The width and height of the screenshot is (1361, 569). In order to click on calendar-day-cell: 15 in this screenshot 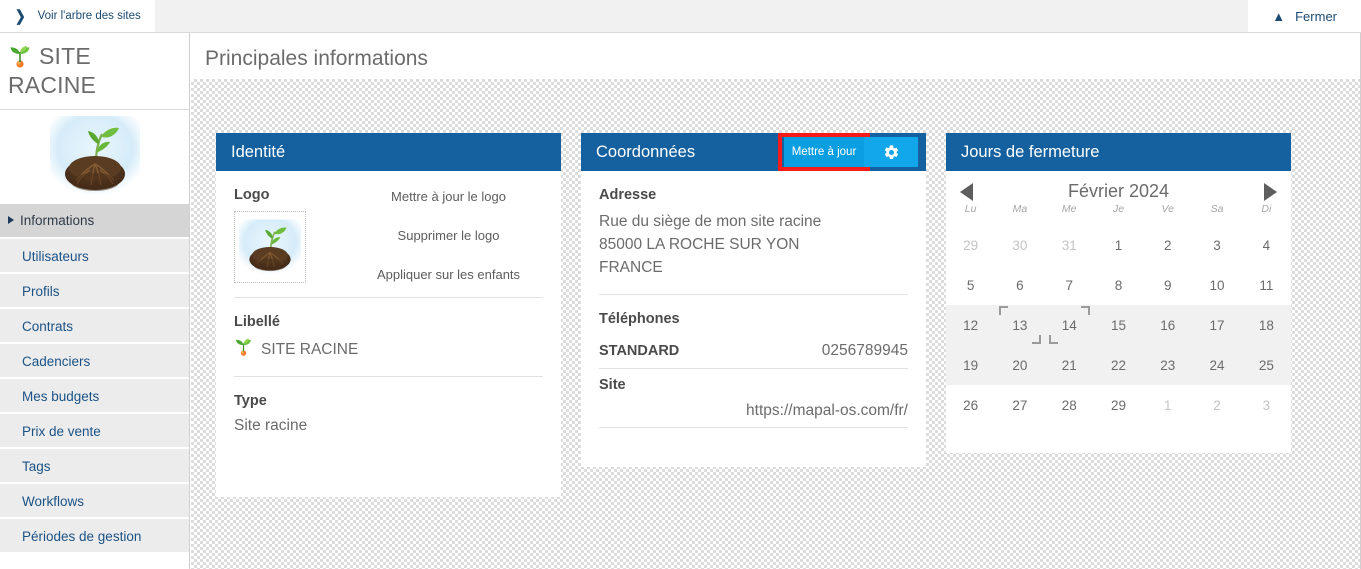, I will do `click(1118, 325)`.